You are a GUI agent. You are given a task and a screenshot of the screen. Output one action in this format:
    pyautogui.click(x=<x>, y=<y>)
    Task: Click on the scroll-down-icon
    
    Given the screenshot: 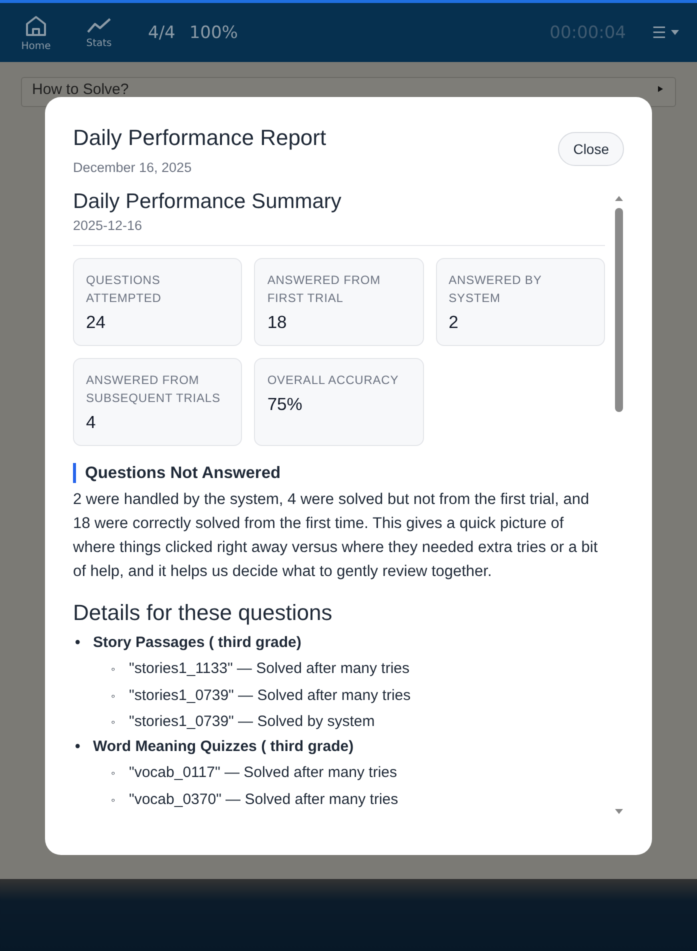 What is the action you would take?
    pyautogui.click(x=619, y=811)
    